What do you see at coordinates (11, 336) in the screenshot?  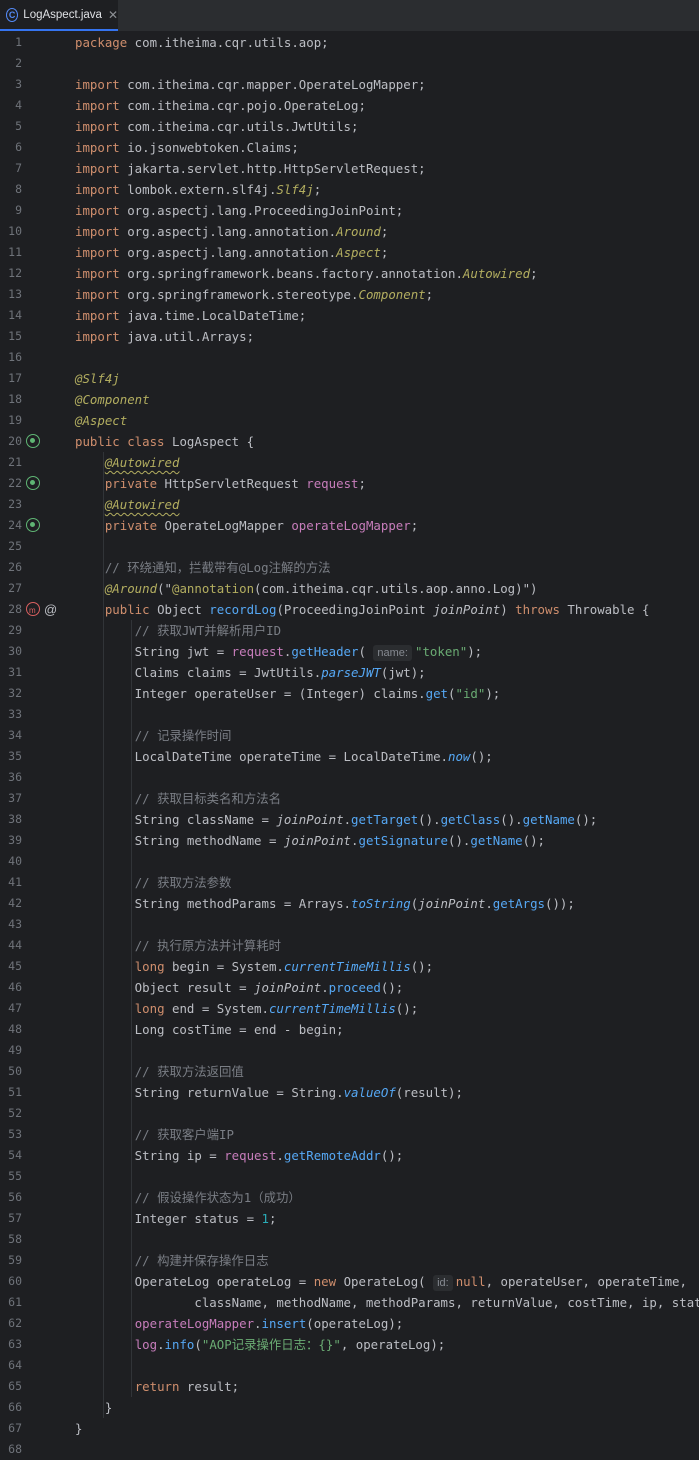 I see `line-number: 15` at bounding box center [11, 336].